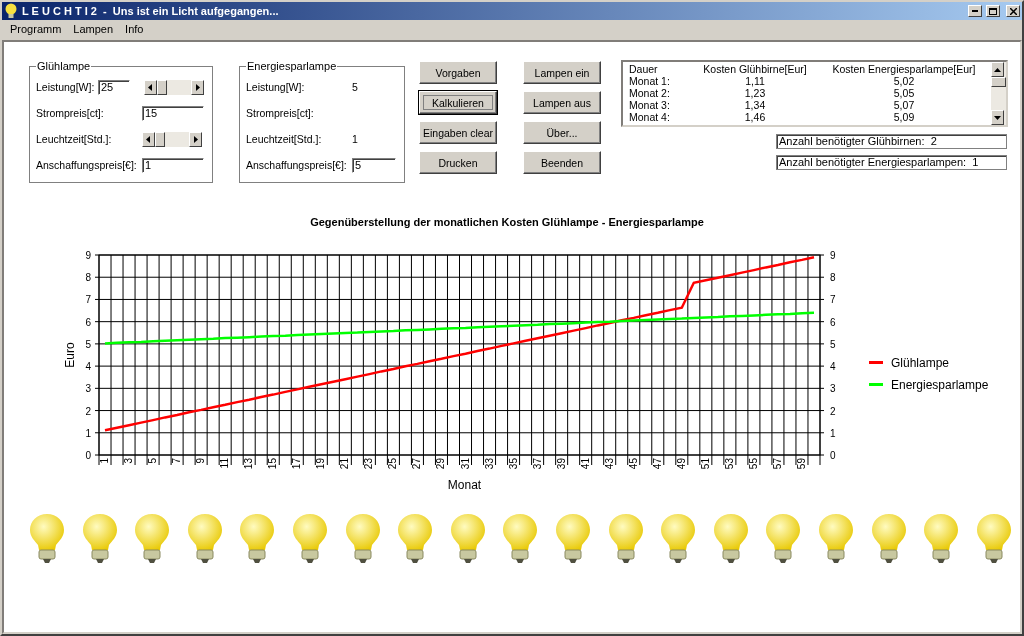  I want to click on x-tick-label: 13, so click(249, 464).